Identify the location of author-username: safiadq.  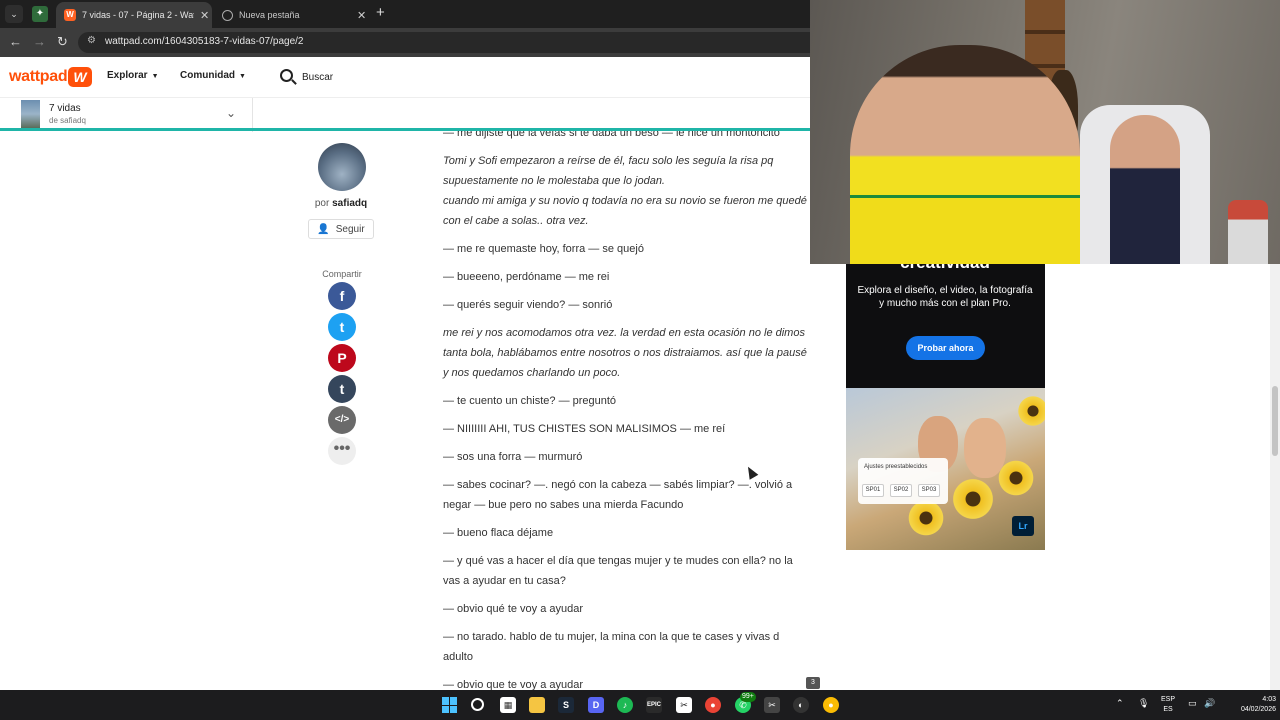
(349, 203).